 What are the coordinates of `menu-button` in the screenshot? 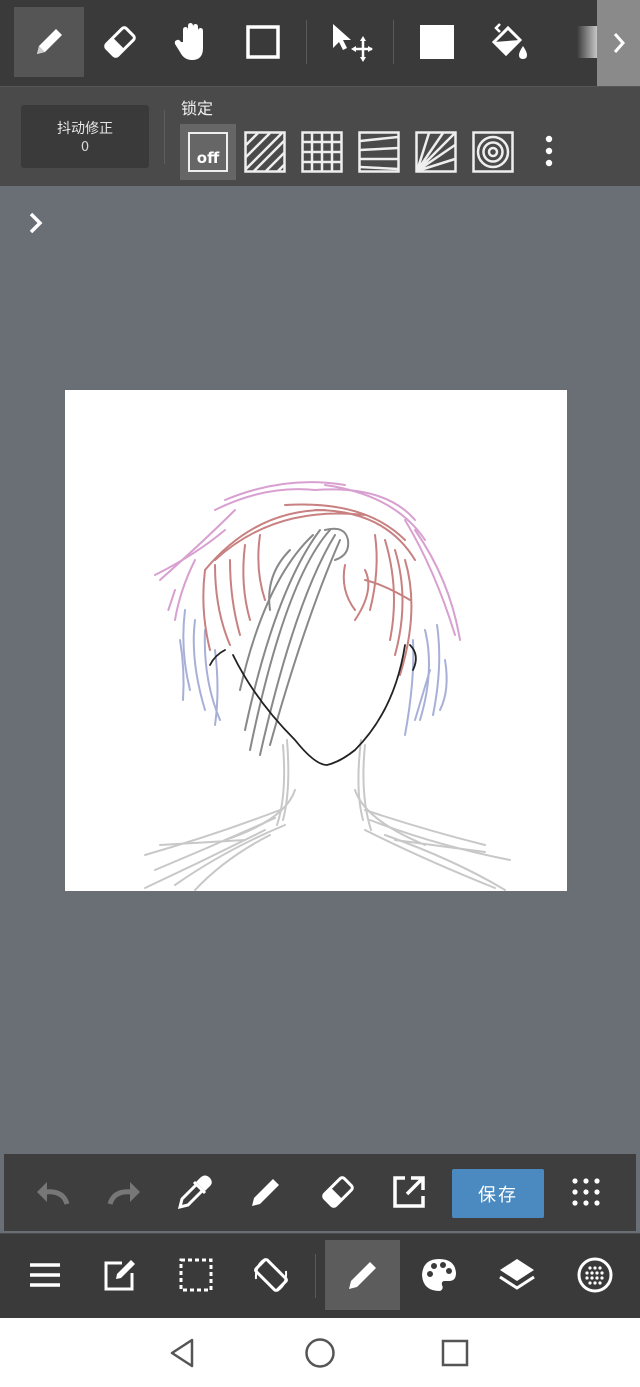 It's located at (45, 1275).